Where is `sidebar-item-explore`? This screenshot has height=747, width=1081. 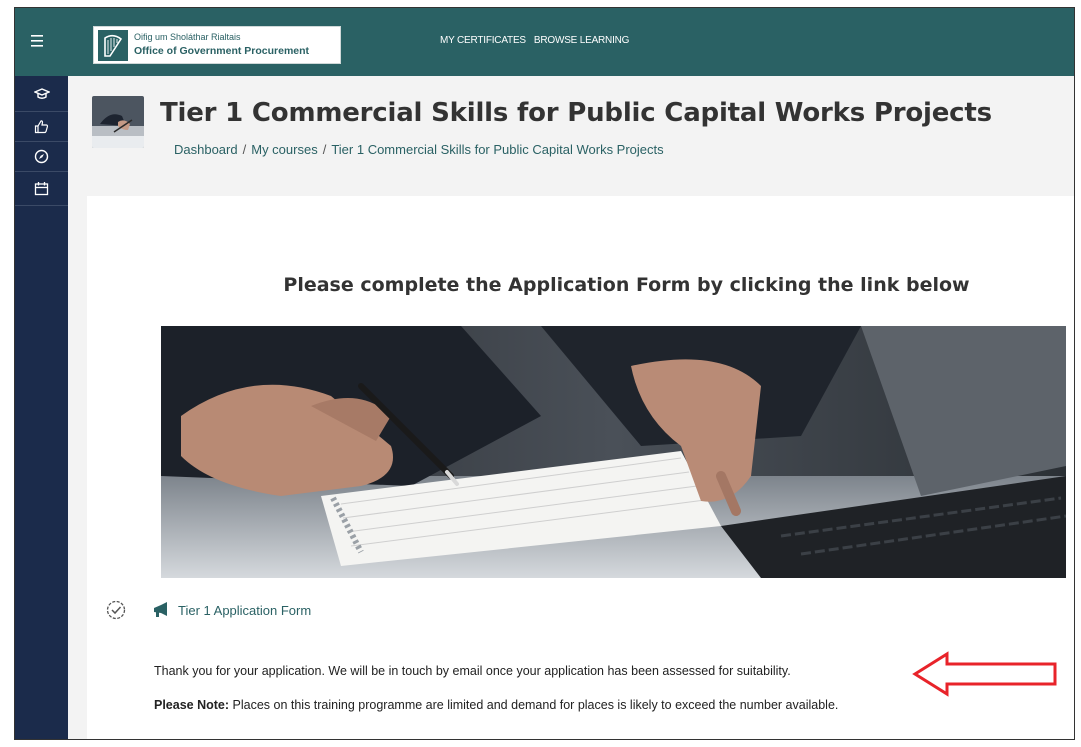 sidebar-item-explore is located at coordinates (41, 157).